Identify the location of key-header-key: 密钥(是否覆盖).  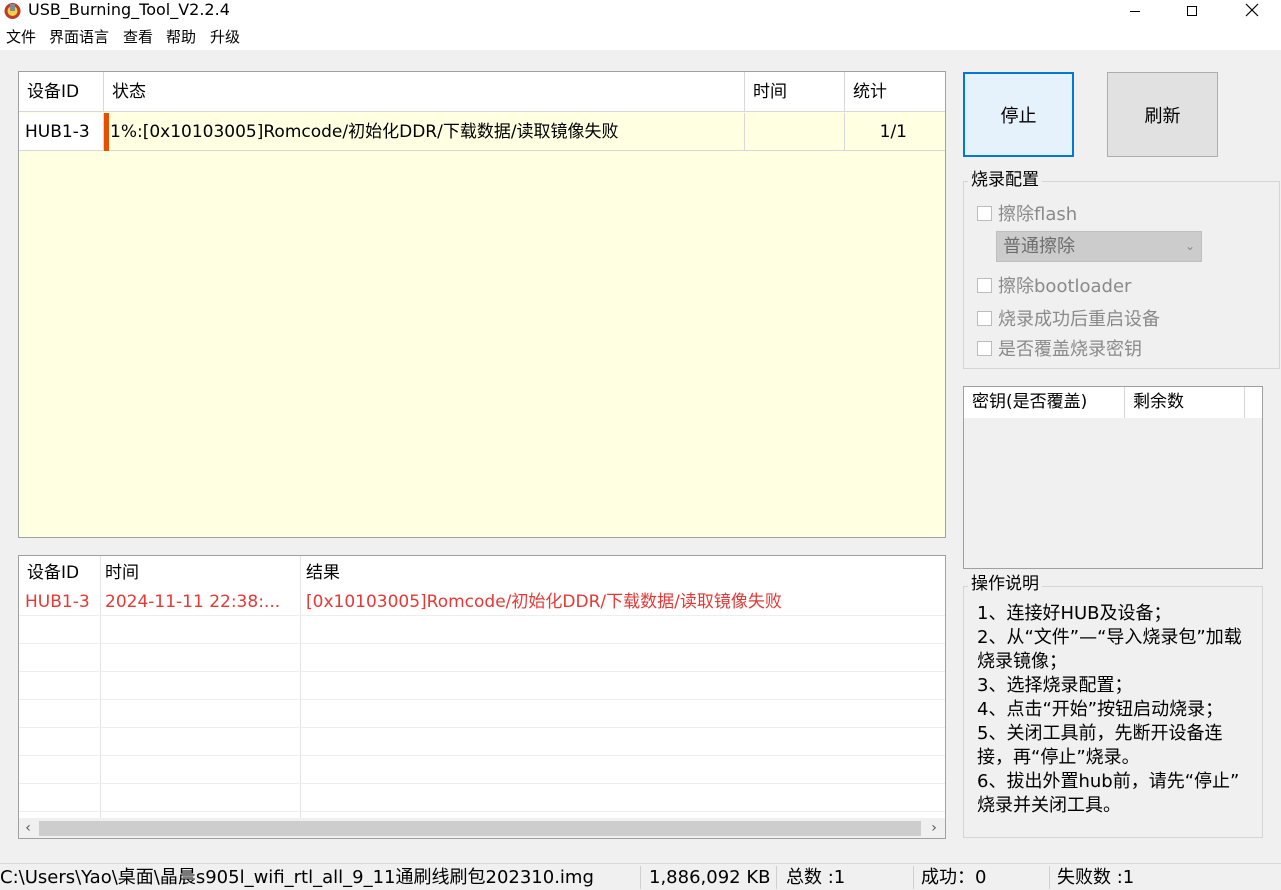
(1044, 402).